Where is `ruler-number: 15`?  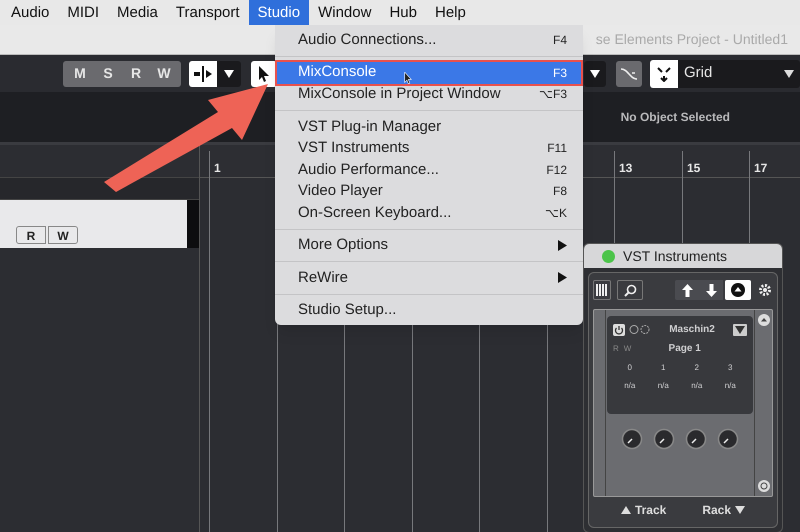
ruler-number: 15 is located at coordinates (693, 168).